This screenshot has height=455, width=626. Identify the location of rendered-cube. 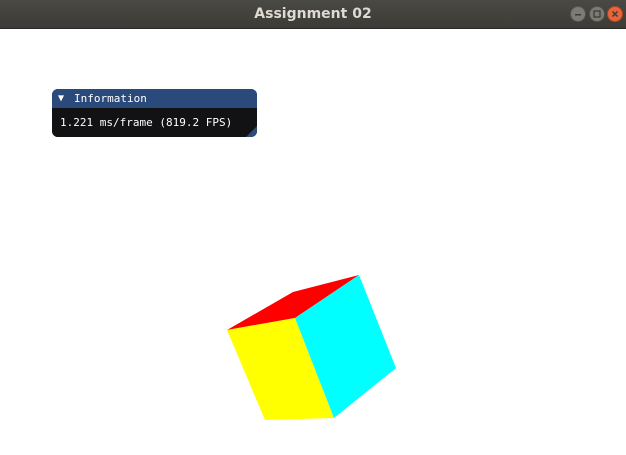
(311, 347).